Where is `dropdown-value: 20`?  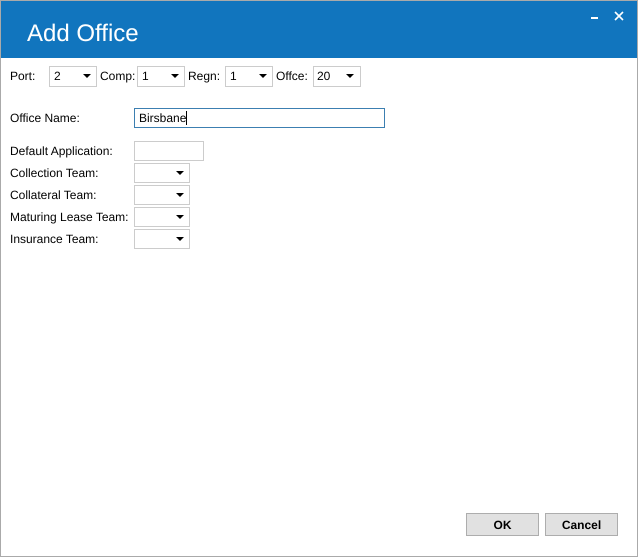
dropdown-value: 20 is located at coordinates (323, 76).